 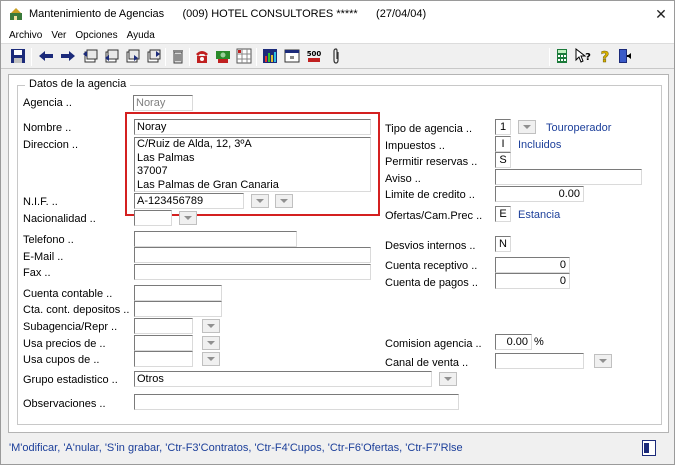 What do you see at coordinates (215, 239) in the screenshot?
I see `telefono-field` at bounding box center [215, 239].